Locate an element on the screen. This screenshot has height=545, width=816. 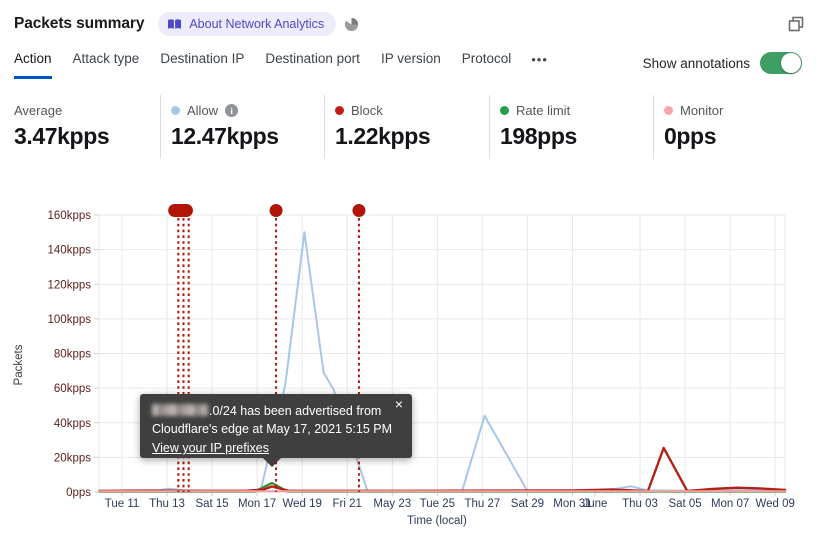
y-axis-title: Packets is located at coordinates (19, 364).